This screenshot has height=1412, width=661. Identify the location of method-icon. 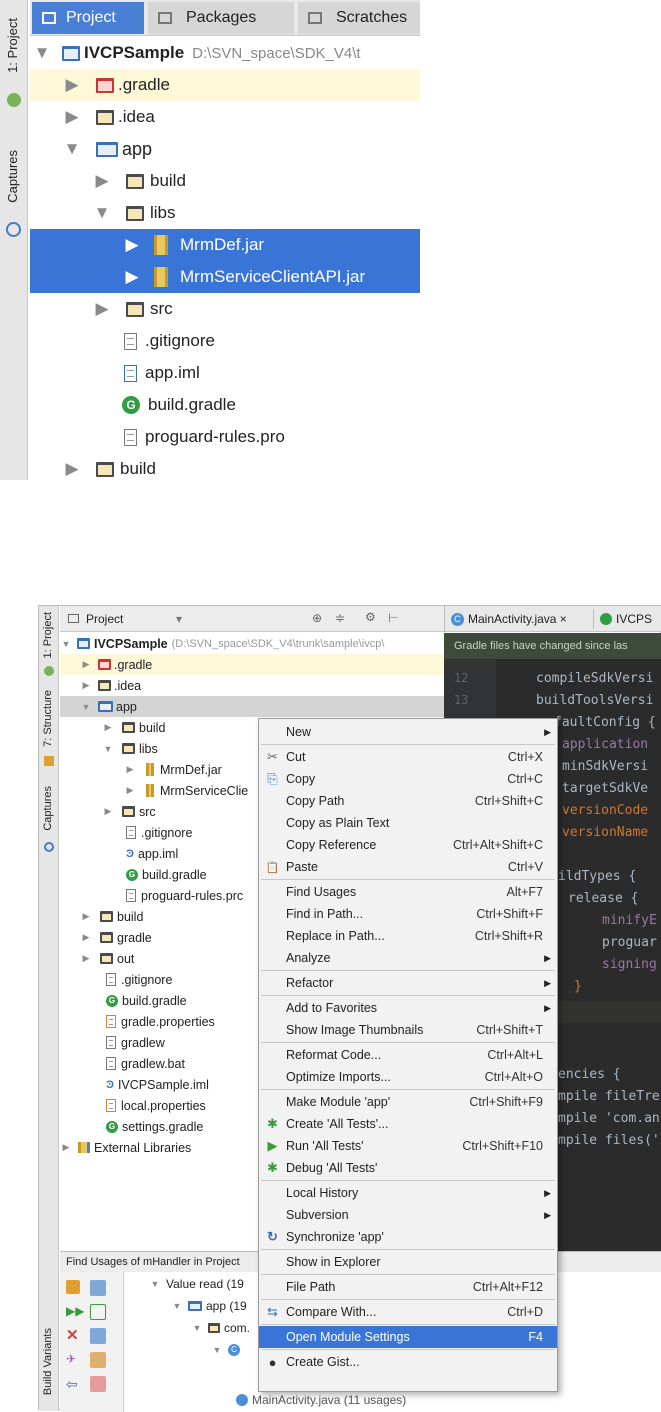
(98, 1384).